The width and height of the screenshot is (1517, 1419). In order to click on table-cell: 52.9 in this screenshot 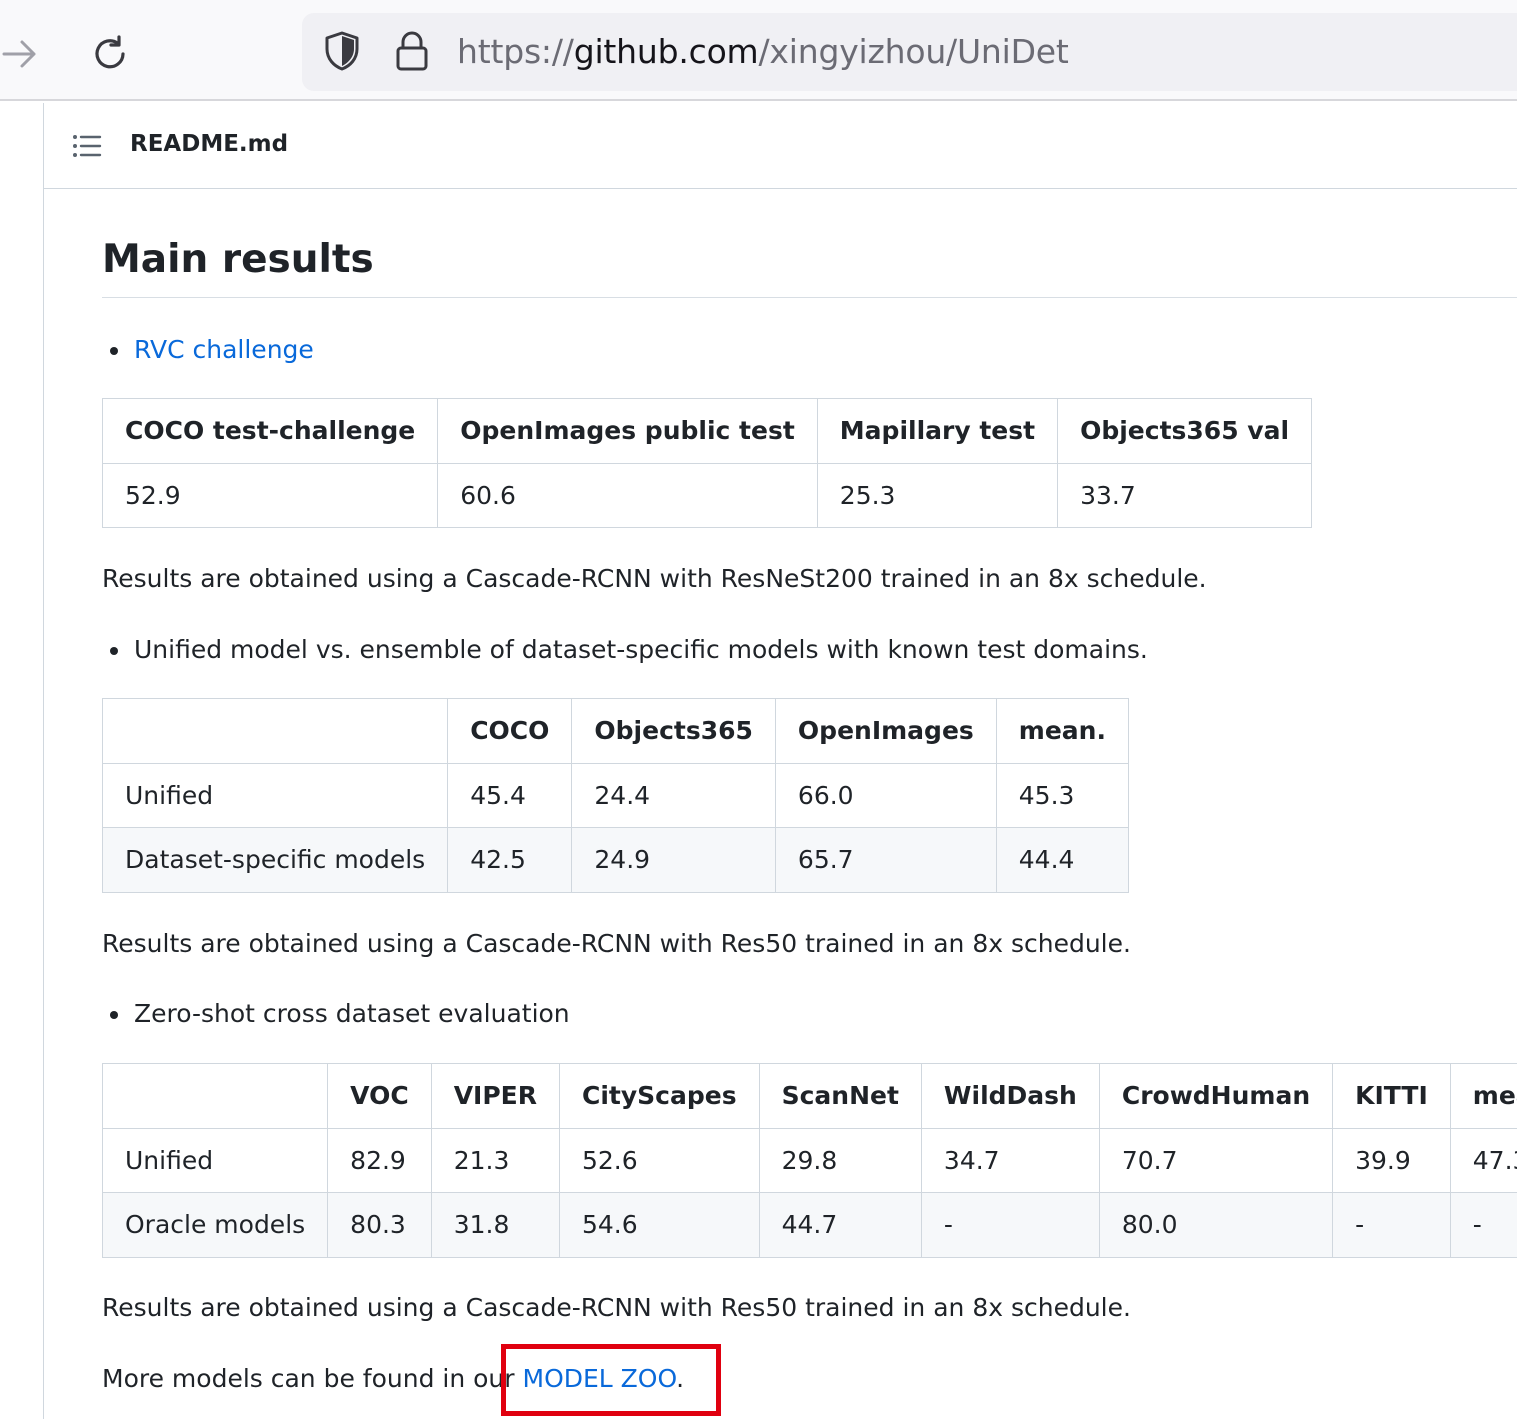, I will do `click(270, 495)`.